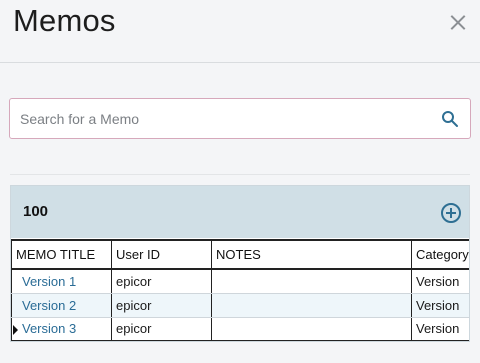 This screenshot has height=363, width=480. Describe the element at coordinates (450, 119) in the screenshot. I see `search-icon` at that location.